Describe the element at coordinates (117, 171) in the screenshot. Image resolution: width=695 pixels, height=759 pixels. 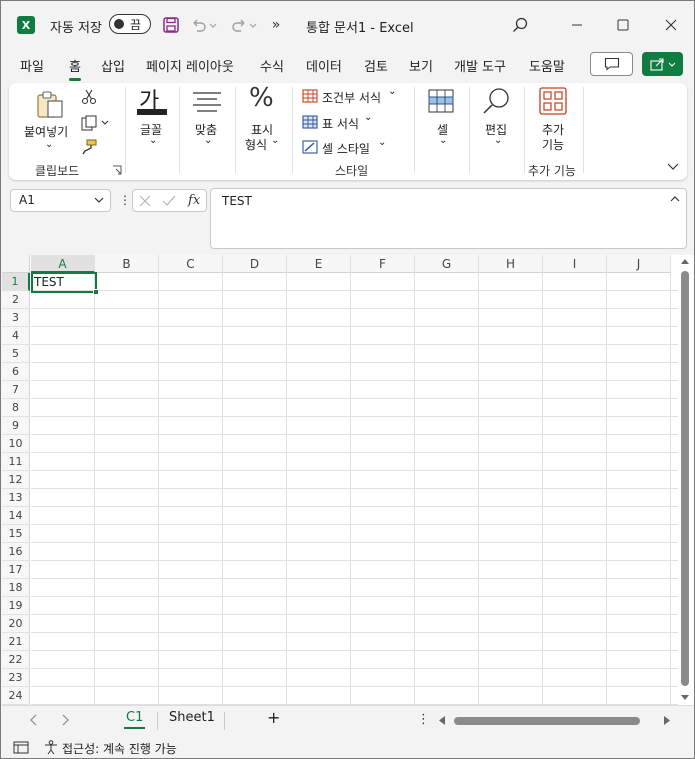
I see `dialog-launcher-icon` at that location.